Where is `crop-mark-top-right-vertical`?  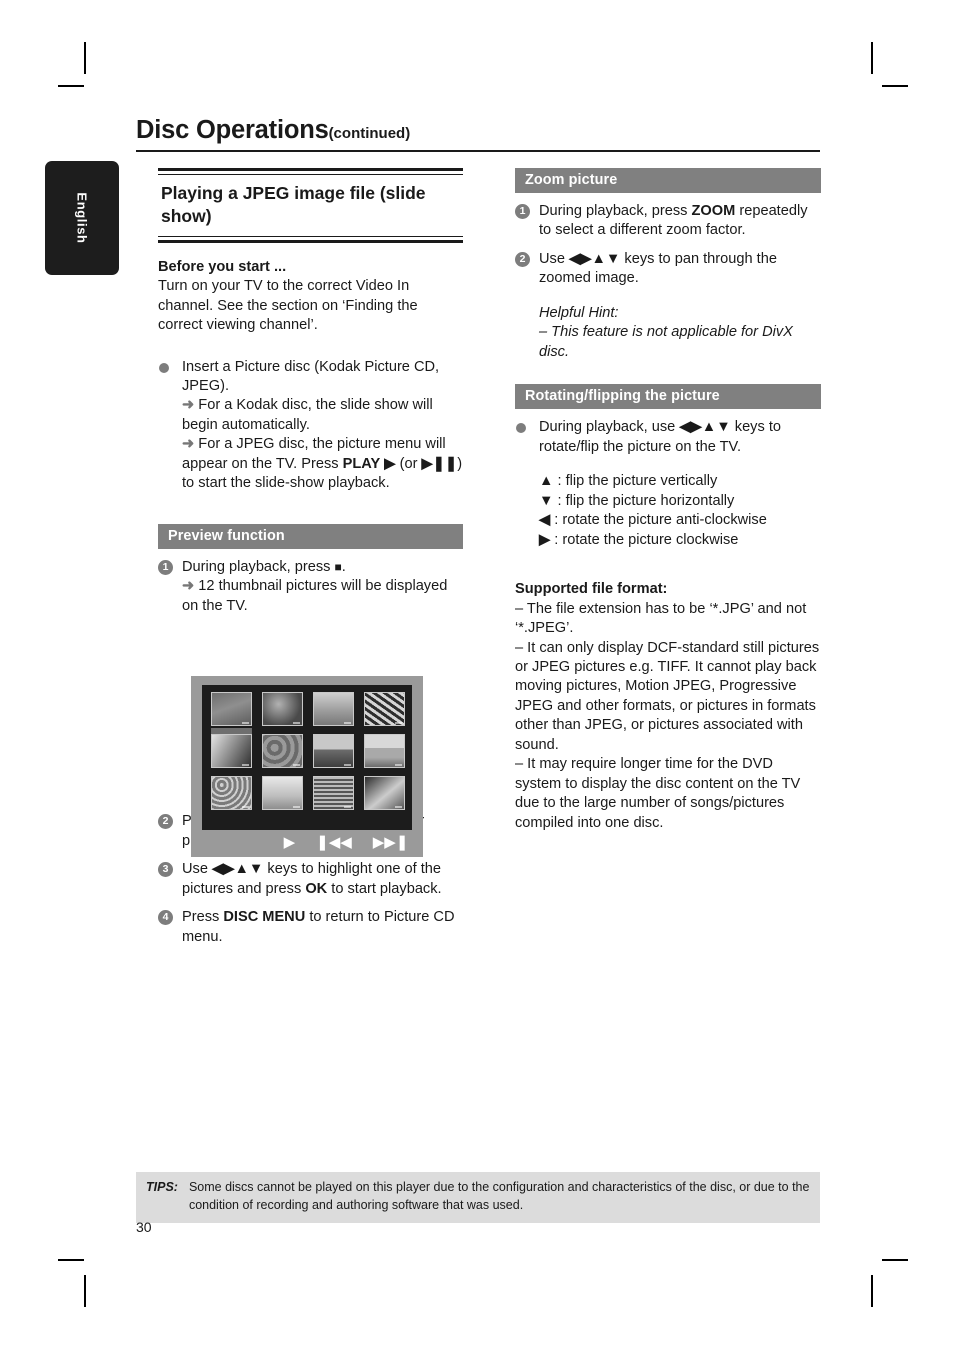
crop-mark-top-right-vertical is located at coordinates (872, 58).